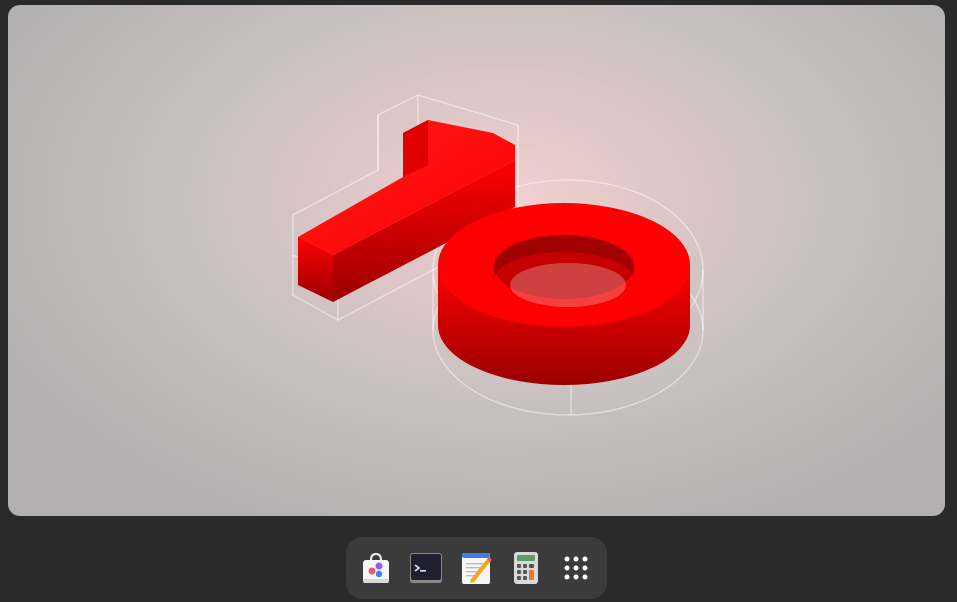  I want to click on dash-app-software, so click(376, 568).